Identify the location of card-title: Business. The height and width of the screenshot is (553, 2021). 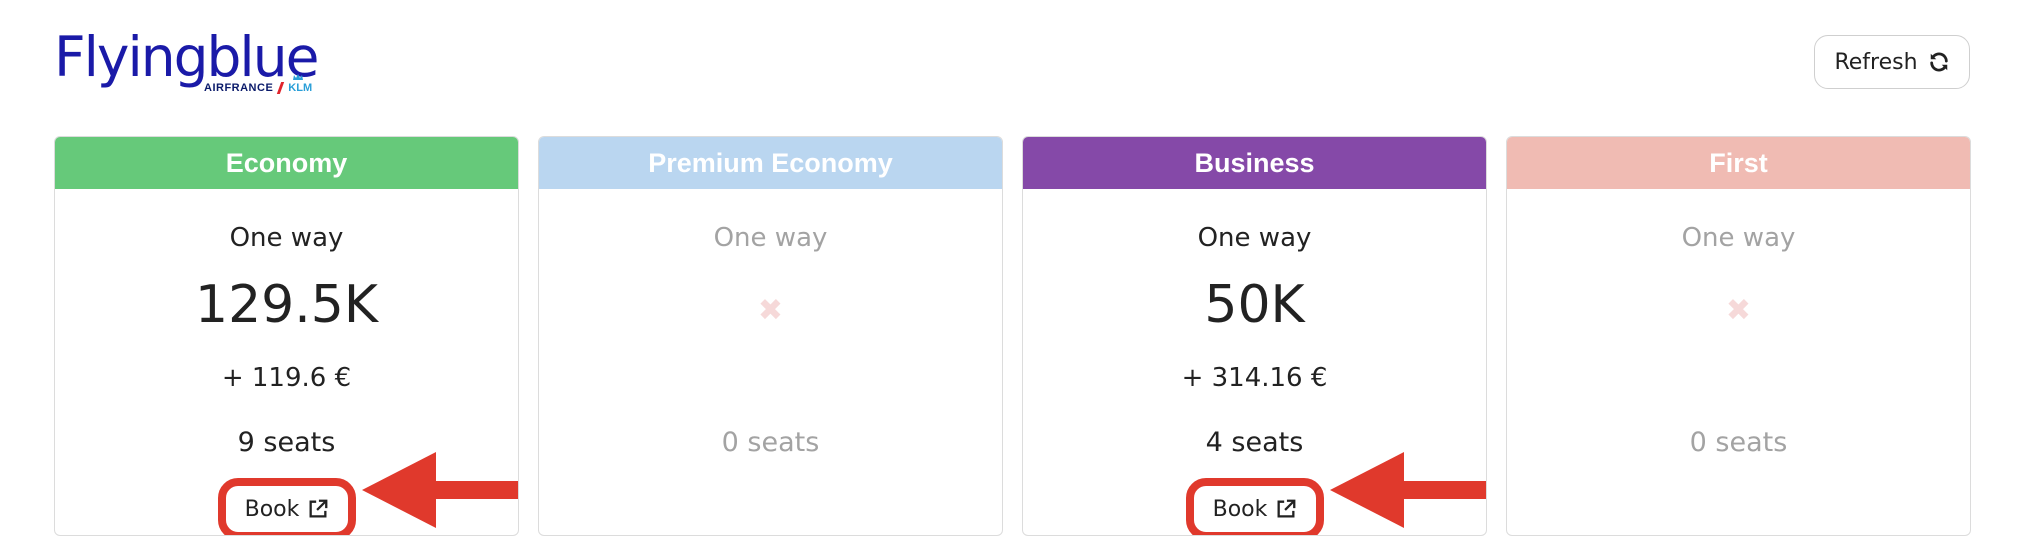
(1254, 163).